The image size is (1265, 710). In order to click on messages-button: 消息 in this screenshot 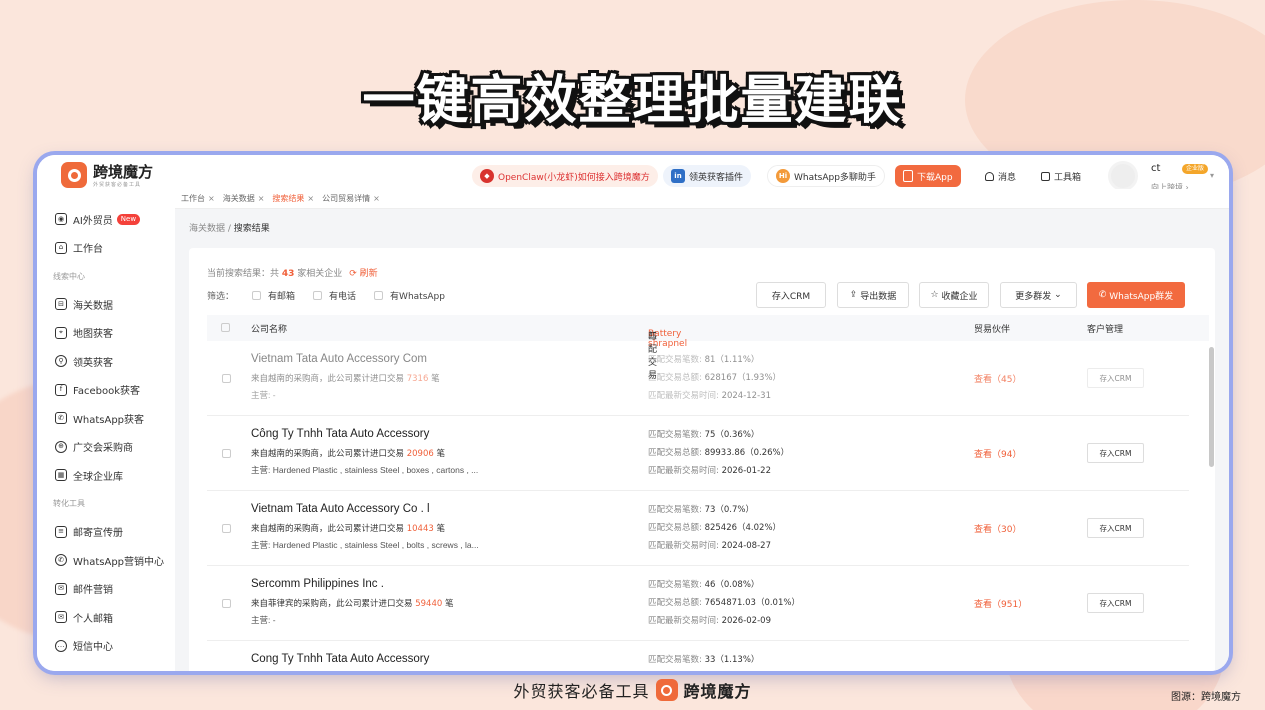, I will do `click(1000, 176)`.